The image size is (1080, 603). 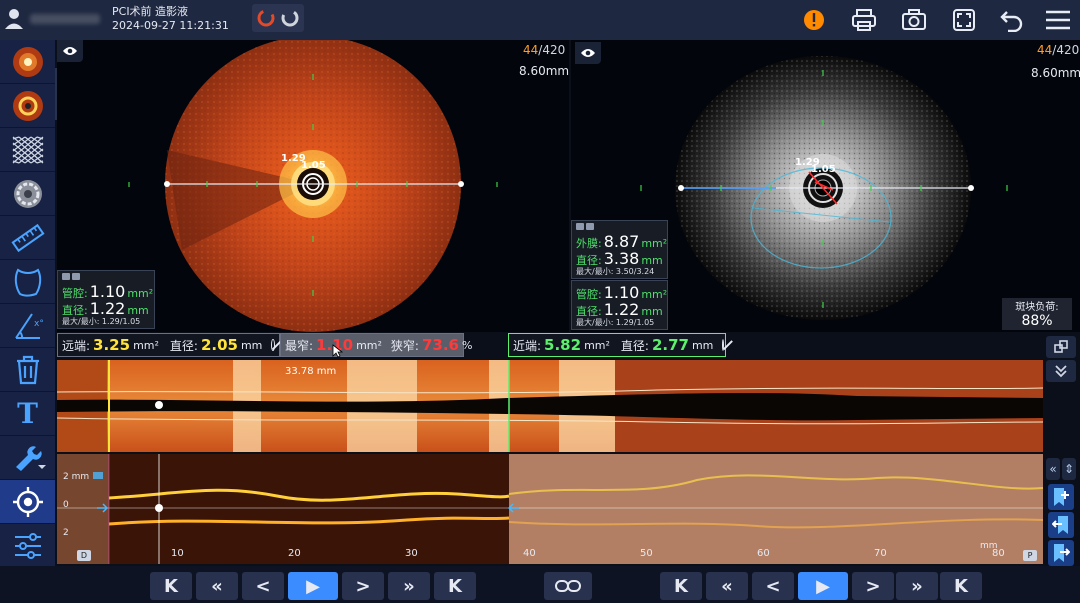 What do you see at coordinates (1061, 525) in the screenshot?
I see `prev-bookmark-icon` at bounding box center [1061, 525].